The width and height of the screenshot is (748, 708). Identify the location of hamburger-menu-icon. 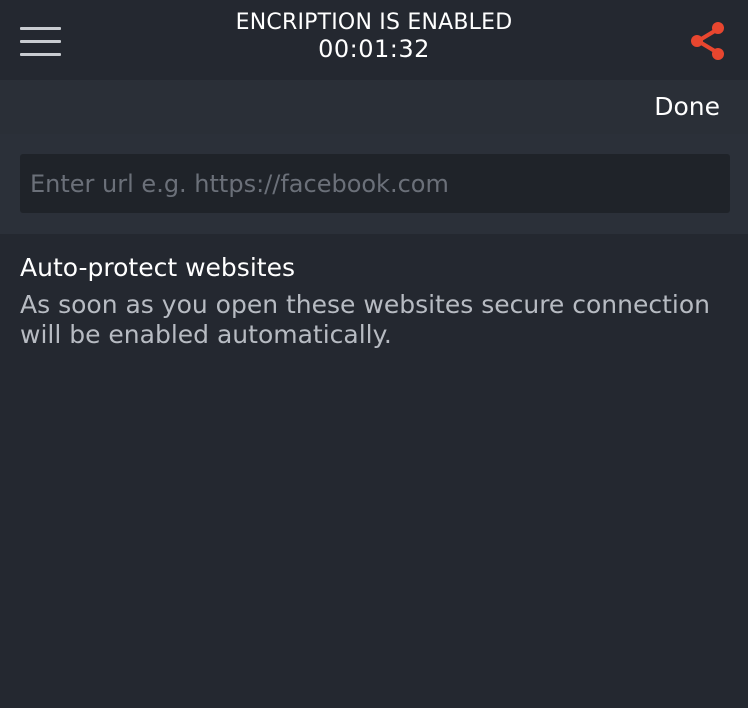
(40, 42).